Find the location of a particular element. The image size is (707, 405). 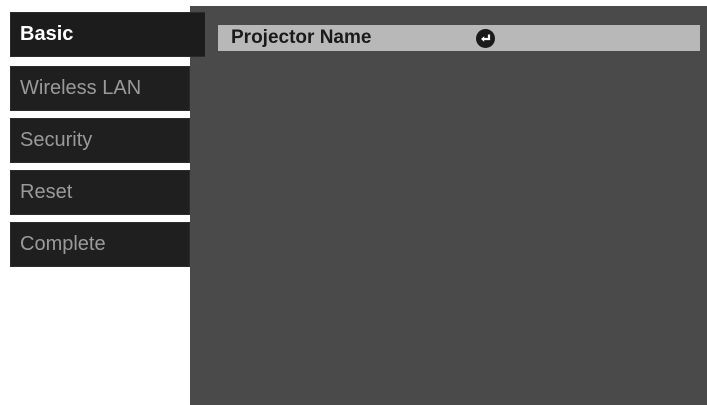

tab-basic: Basic is located at coordinates (107, 34).